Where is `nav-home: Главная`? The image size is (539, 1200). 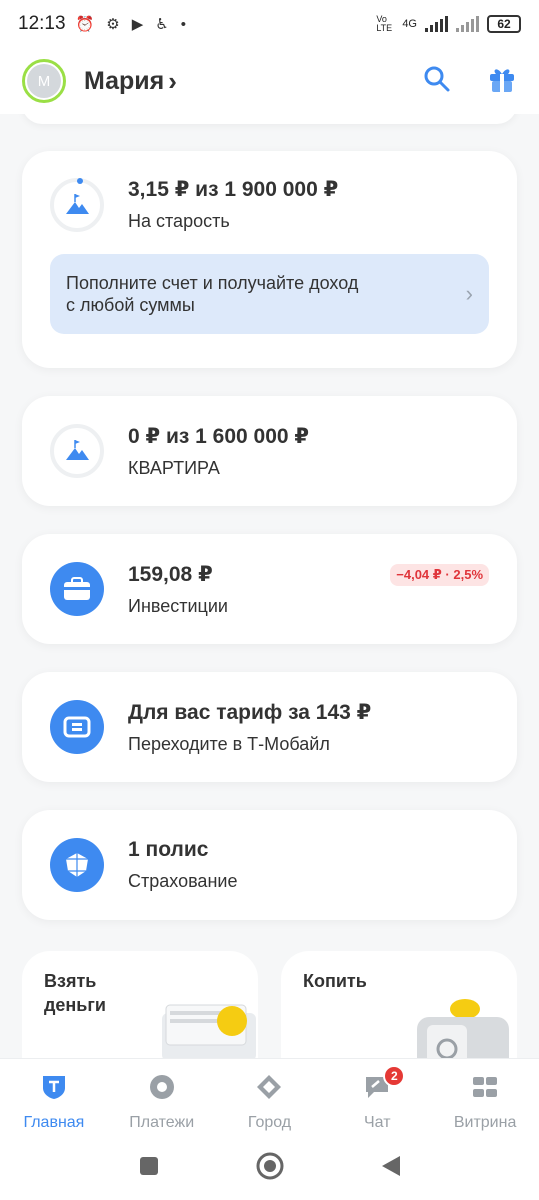
nav-home: Главная is located at coordinates (54, 1097).